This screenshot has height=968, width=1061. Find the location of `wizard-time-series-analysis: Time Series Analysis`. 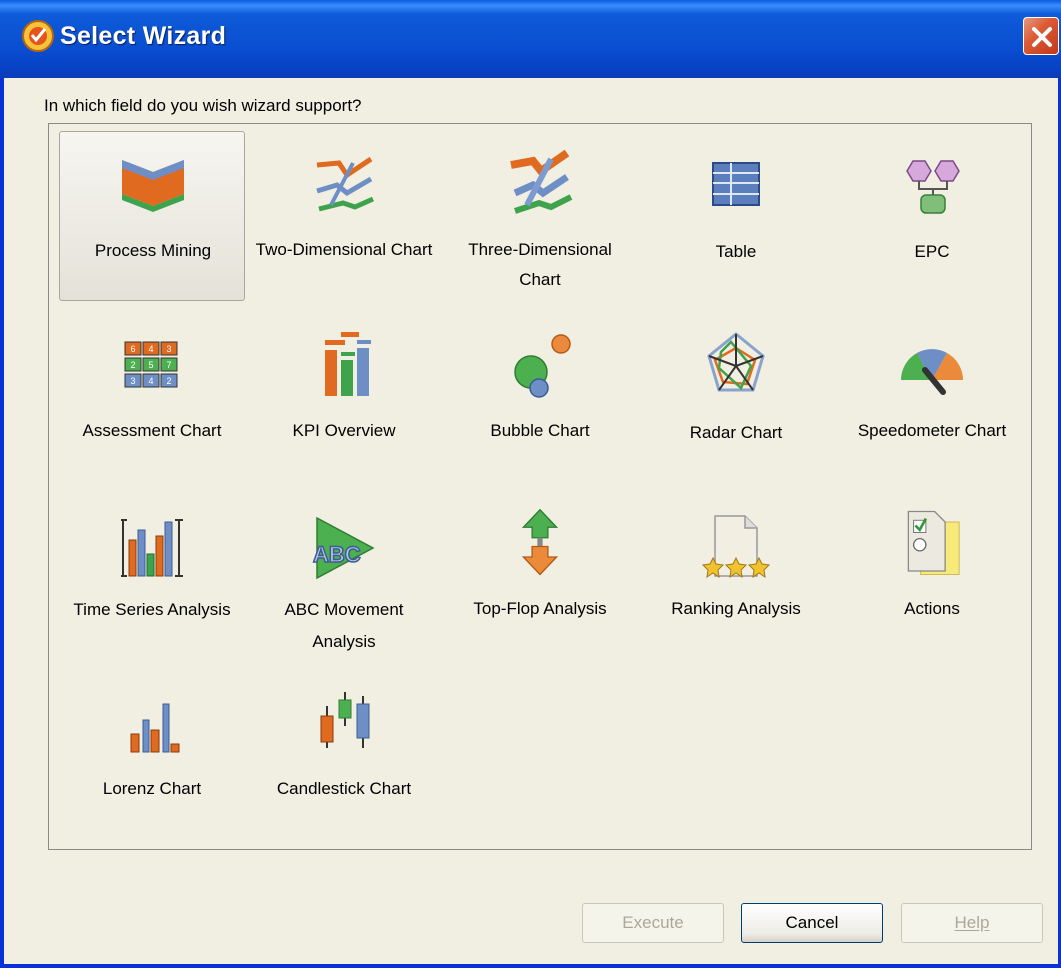

wizard-time-series-analysis: Time Series Analysis is located at coordinates (152, 580).